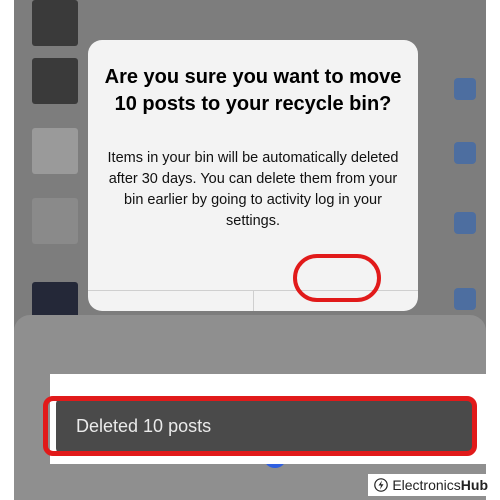 Image resolution: width=500 pixels, height=500 pixels. What do you see at coordinates (426, 485) in the screenshot?
I see `watermark-brand: Electronics` at bounding box center [426, 485].